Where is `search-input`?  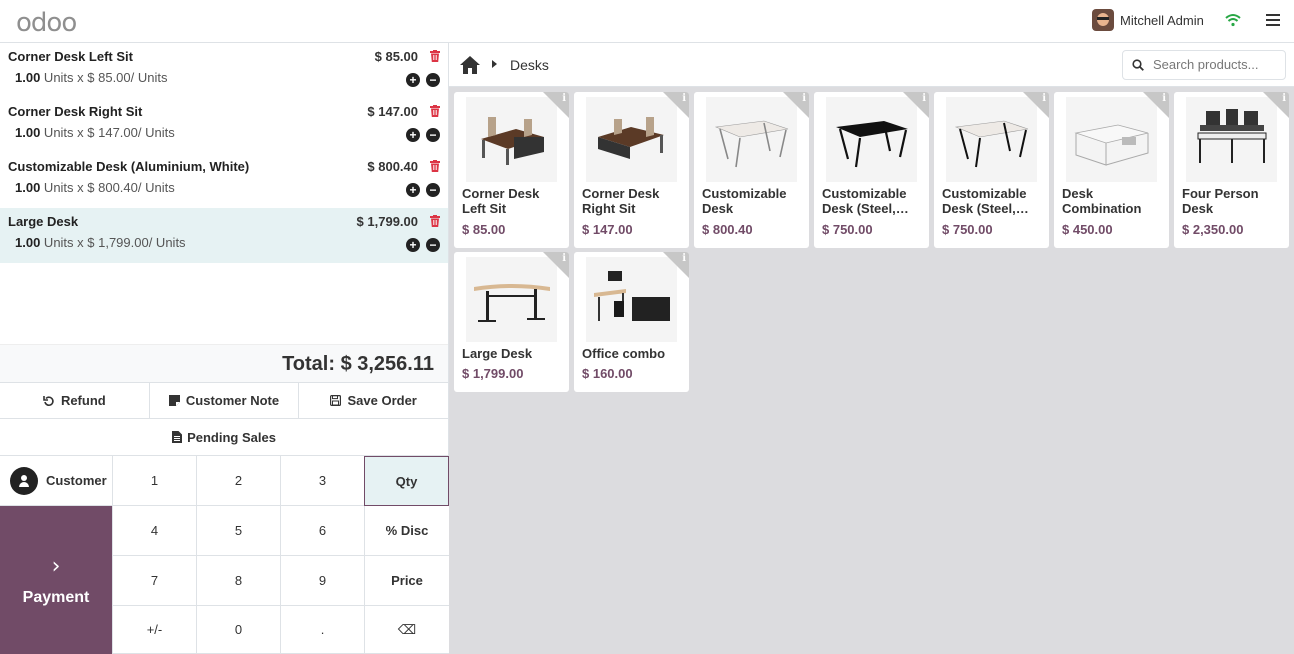
search-input is located at coordinates (1217, 64).